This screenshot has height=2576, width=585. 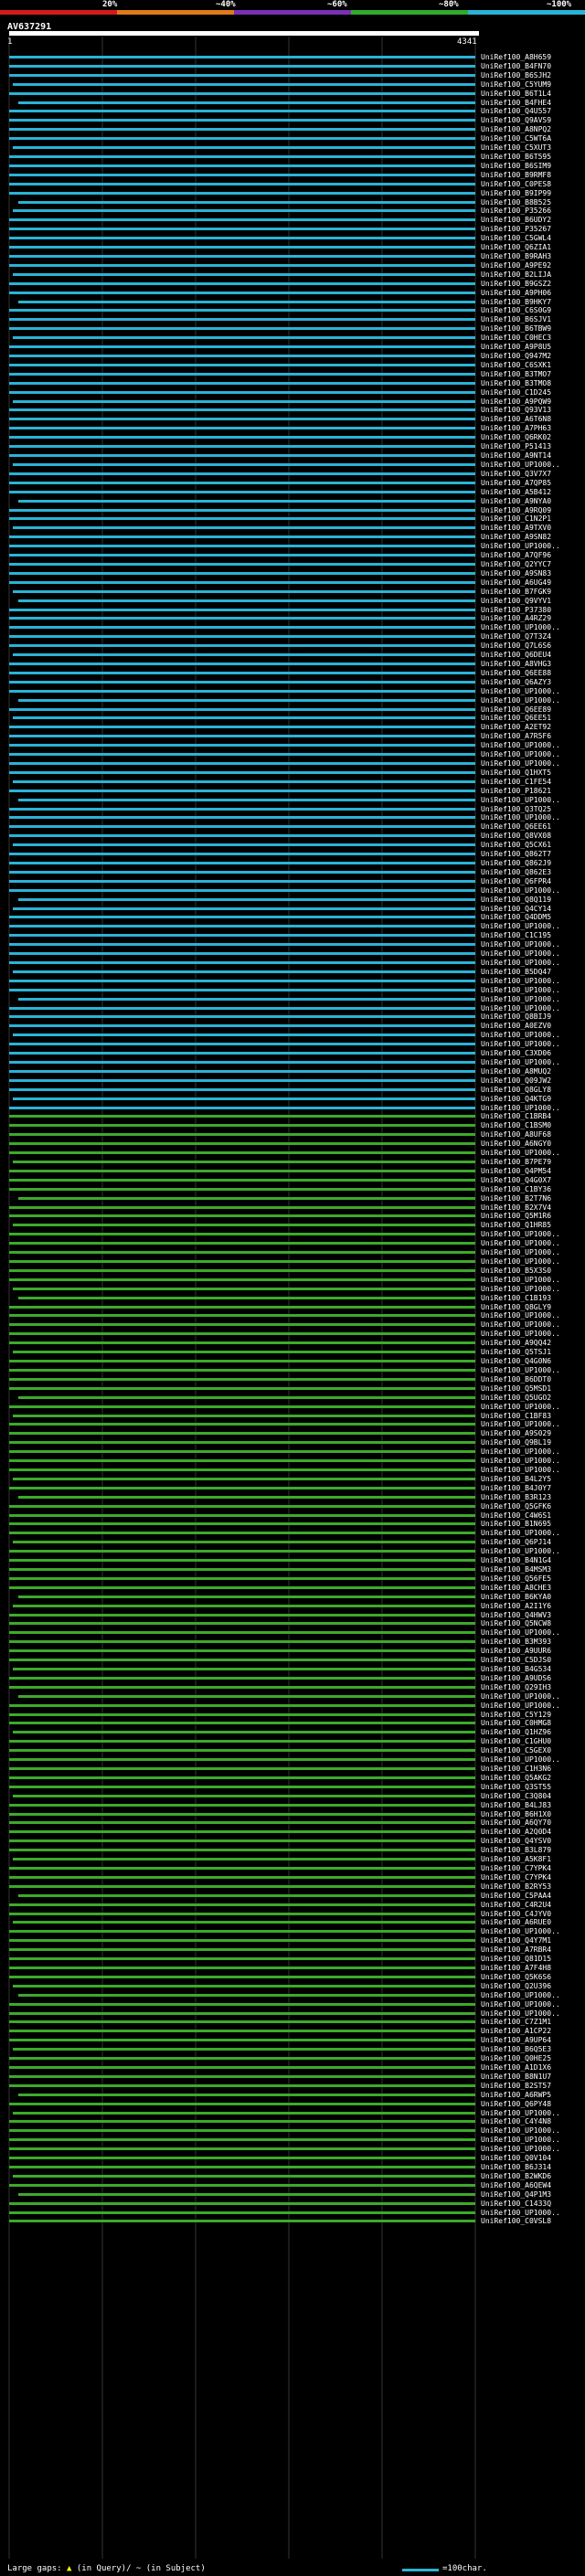 What do you see at coordinates (532, 2176) in the screenshot?
I see `hit-label: UniRef100_B2WKD6` at bounding box center [532, 2176].